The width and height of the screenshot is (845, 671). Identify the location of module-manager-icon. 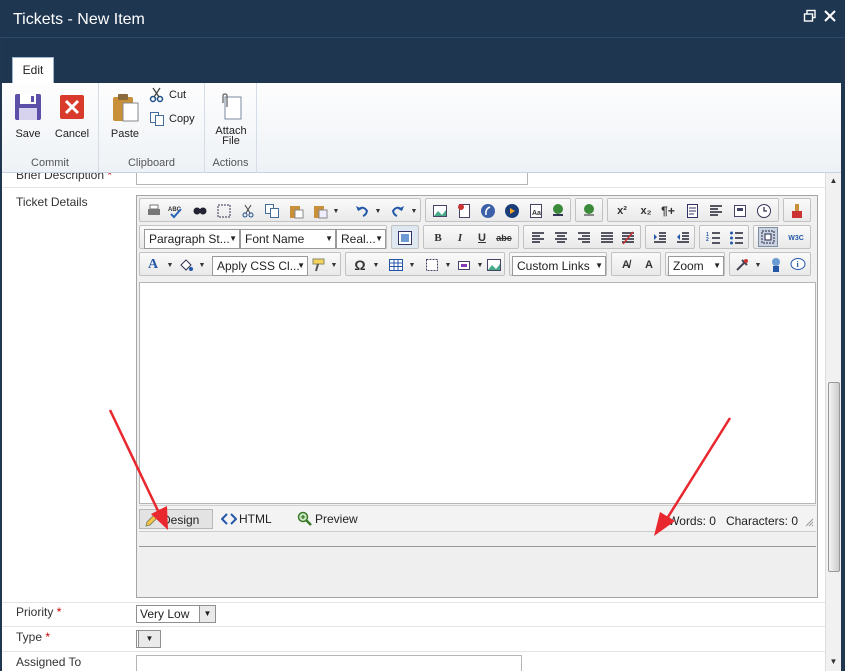
(742, 265).